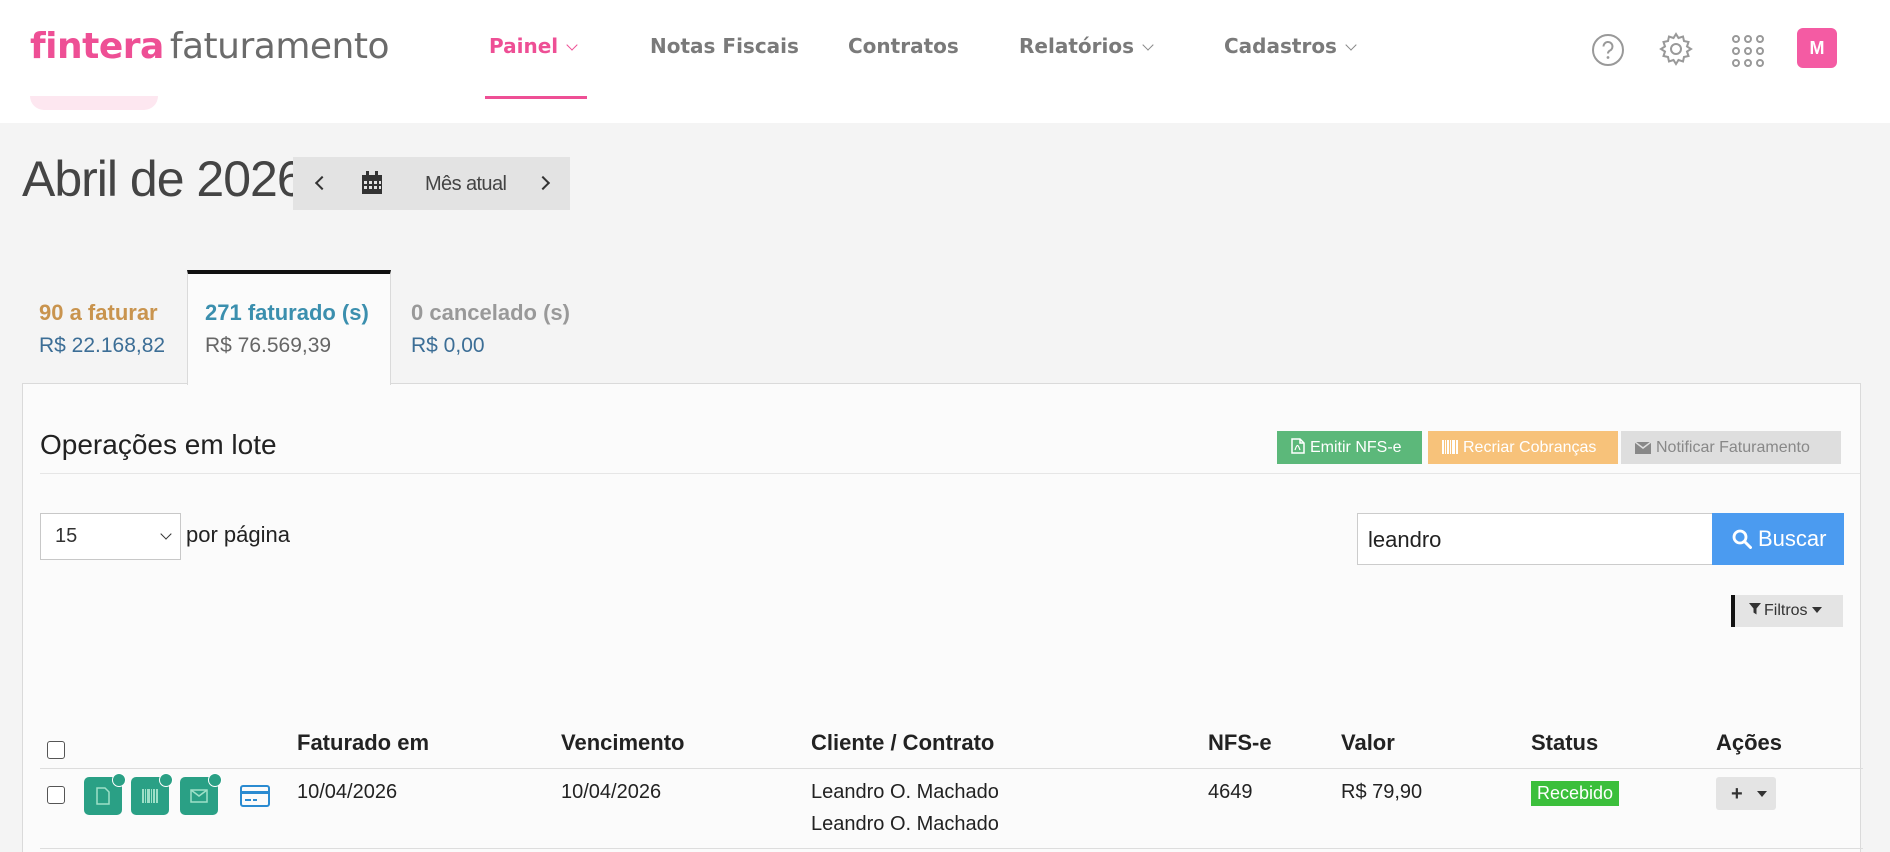  I want to click on th-client: Cliente / Contrato, so click(902, 743).